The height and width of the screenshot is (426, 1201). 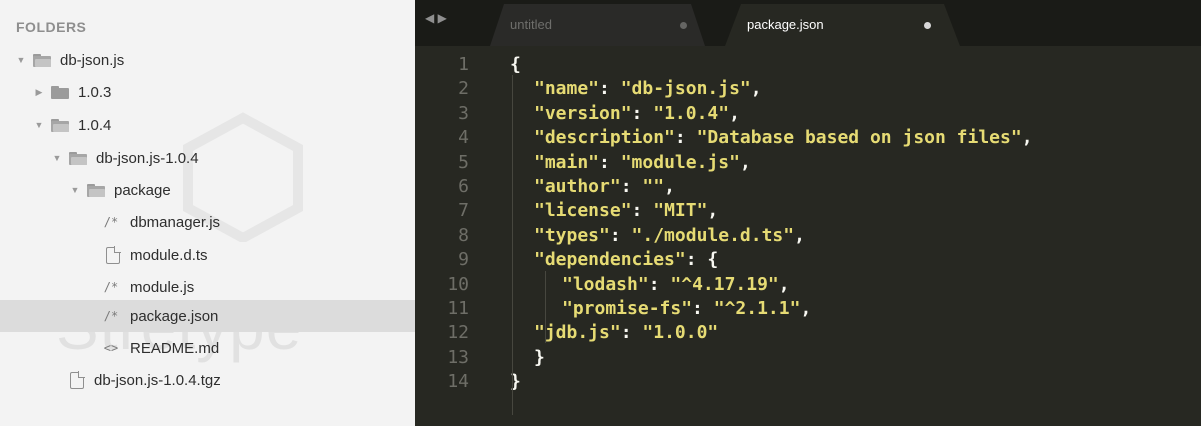 I want to click on json-key: "promise-fs", so click(x=627, y=308).